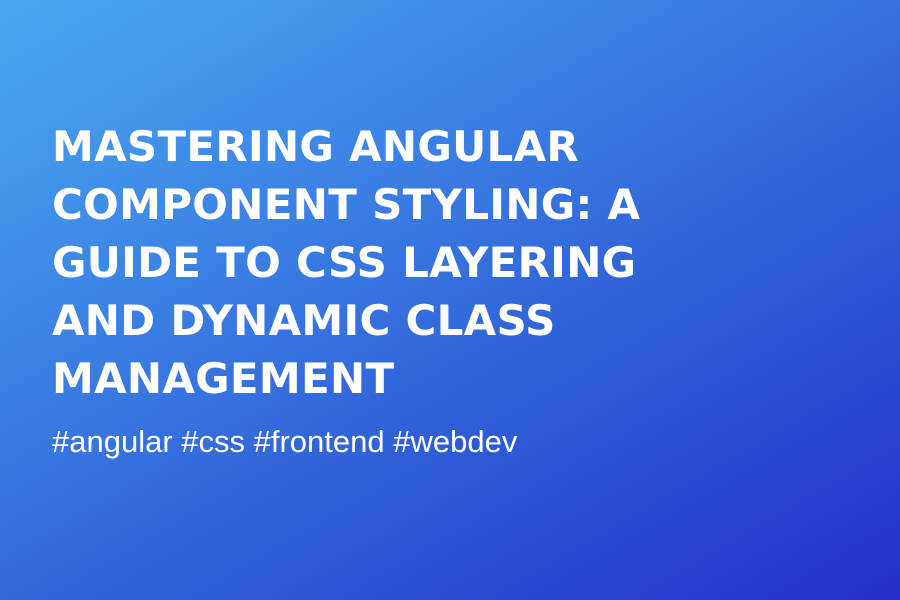 The height and width of the screenshot is (600, 900). Describe the element at coordinates (344, 262) in the screenshot. I see `title-line-3: GUIDE TO CSS LAYERING` at that location.